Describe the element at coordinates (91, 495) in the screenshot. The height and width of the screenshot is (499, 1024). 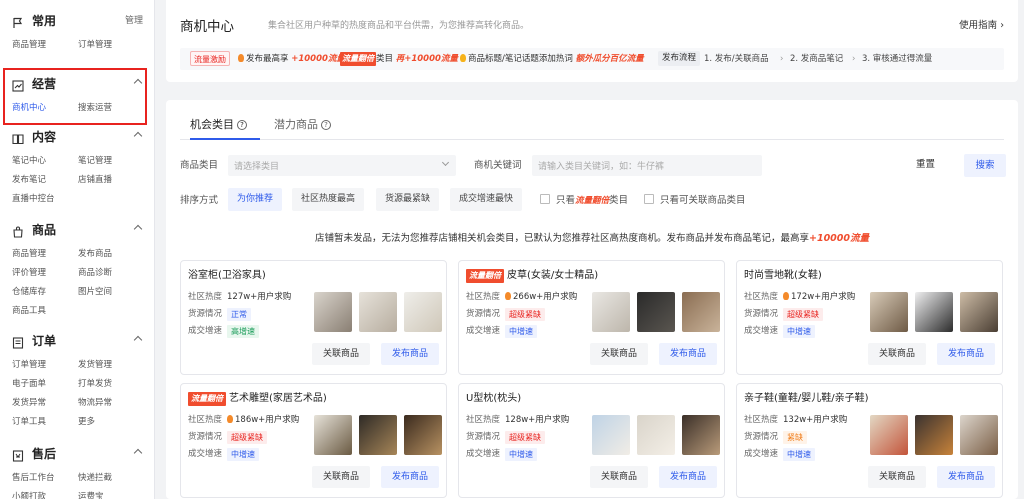
I see `sidebar-item: 运费宝` at that location.